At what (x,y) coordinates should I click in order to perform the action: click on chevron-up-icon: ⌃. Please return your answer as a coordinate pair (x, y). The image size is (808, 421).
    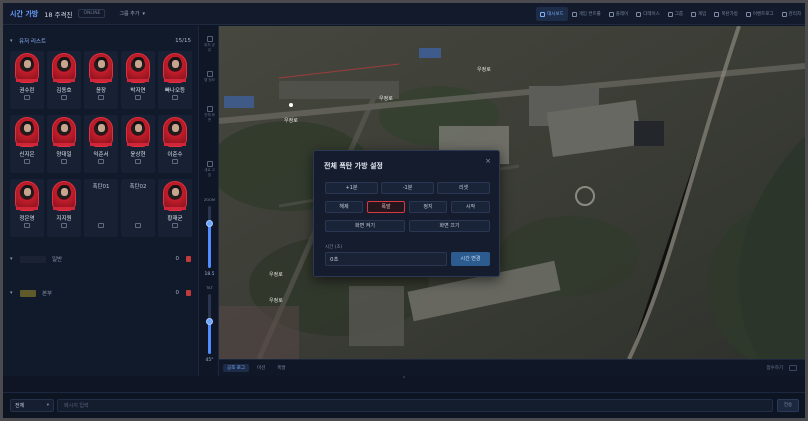
    Looking at the image, I should click on (404, 379).